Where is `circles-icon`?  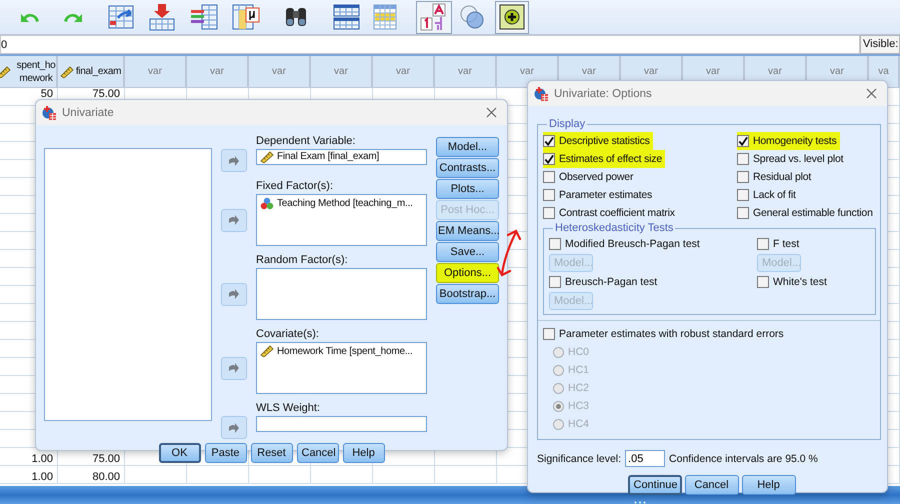 circles-icon is located at coordinates (472, 17).